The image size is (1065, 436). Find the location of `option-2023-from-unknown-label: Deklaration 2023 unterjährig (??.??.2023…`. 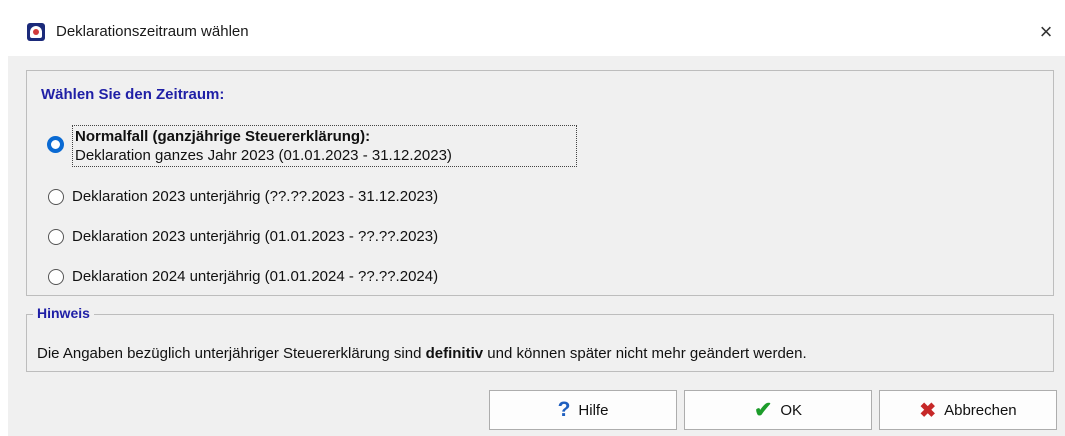

option-2023-from-unknown-label: Deklaration 2023 unterjährig (??.??.2023… is located at coordinates (255, 196).